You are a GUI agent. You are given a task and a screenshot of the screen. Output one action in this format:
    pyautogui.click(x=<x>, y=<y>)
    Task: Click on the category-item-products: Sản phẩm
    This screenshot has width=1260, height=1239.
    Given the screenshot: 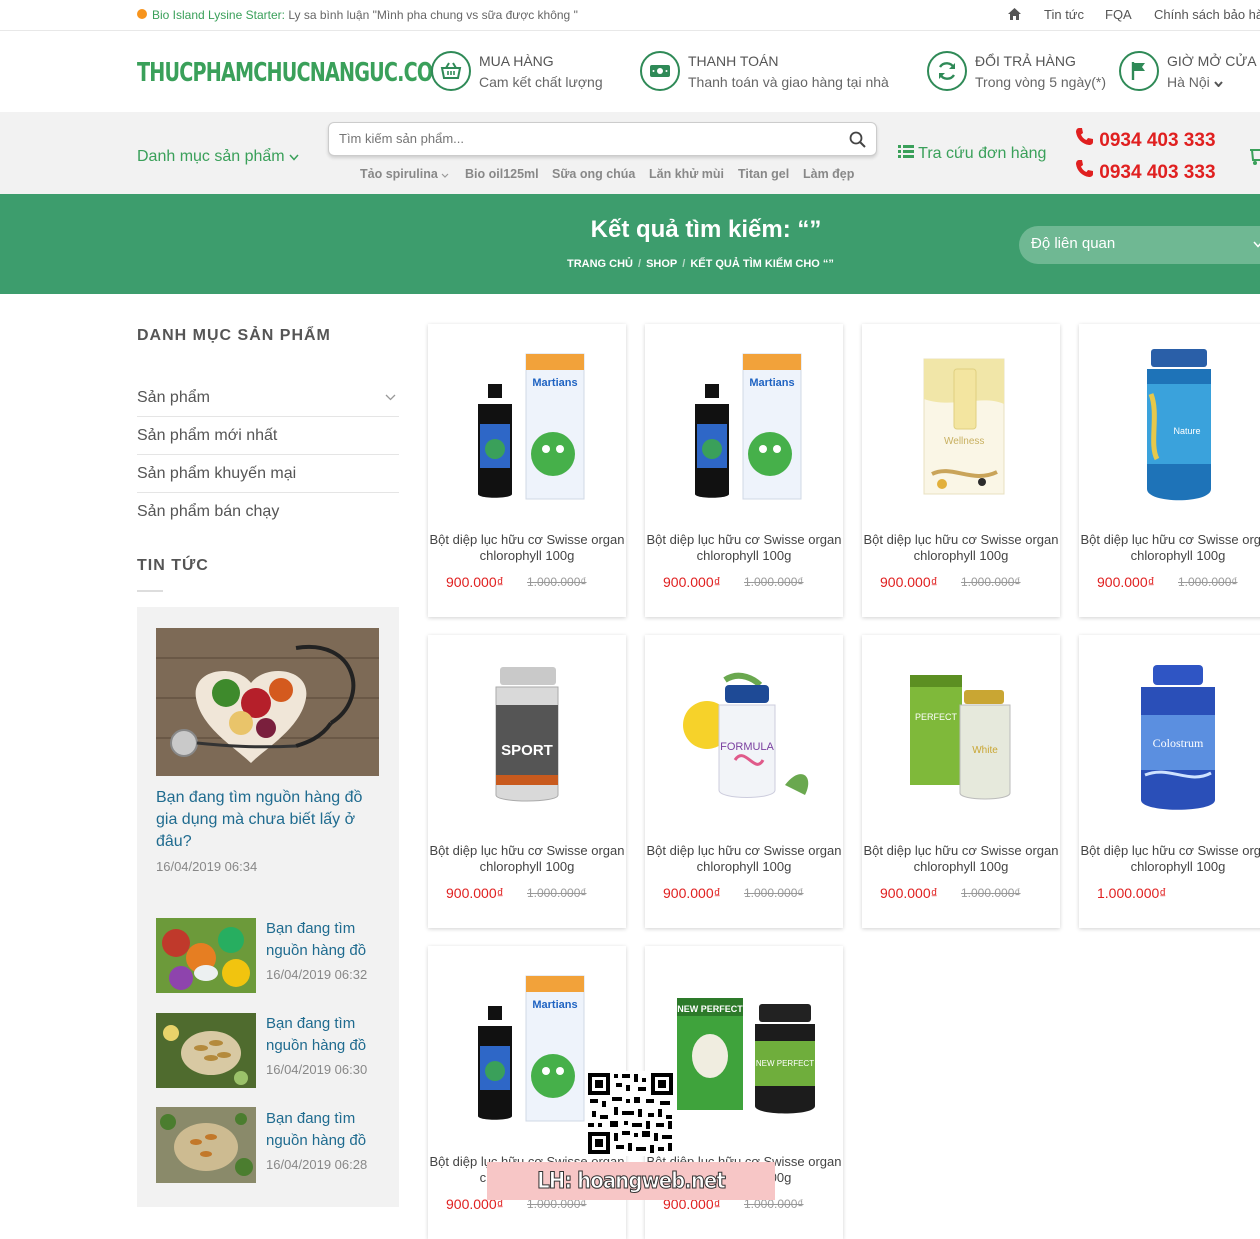 What is the action you would take?
    pyautogui.click(x=268, y=398)
    